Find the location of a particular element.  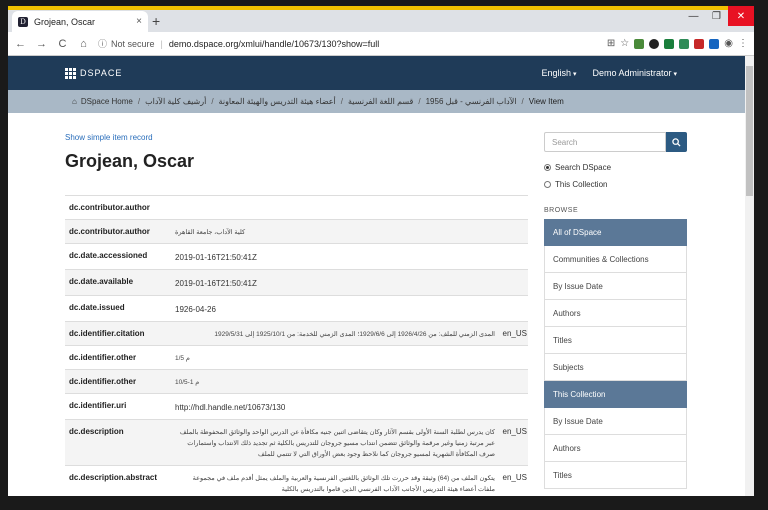

search-input: Search is located at coordinates (605, 142).